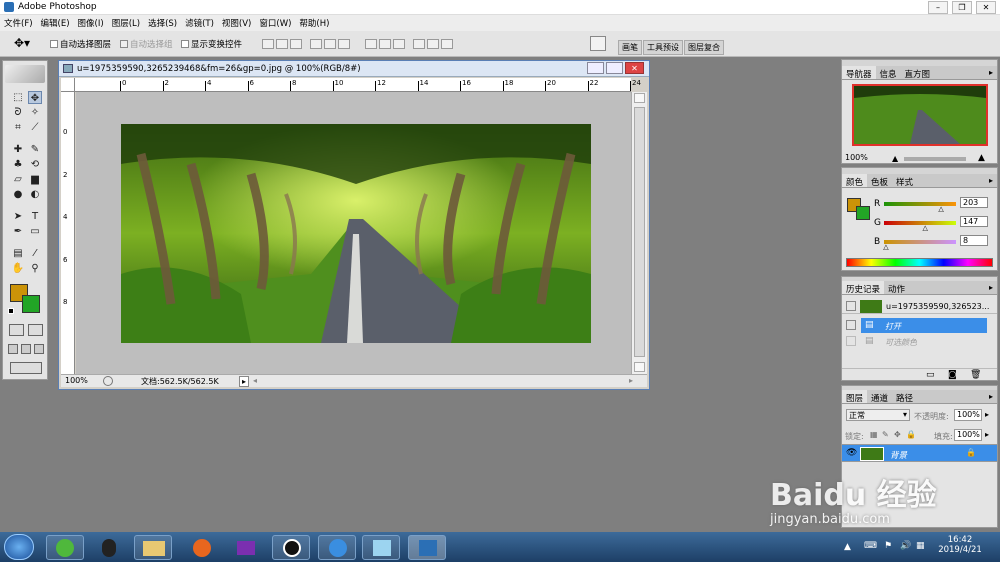  I want to click on g-slider-thumb: △, so click(925, 228).